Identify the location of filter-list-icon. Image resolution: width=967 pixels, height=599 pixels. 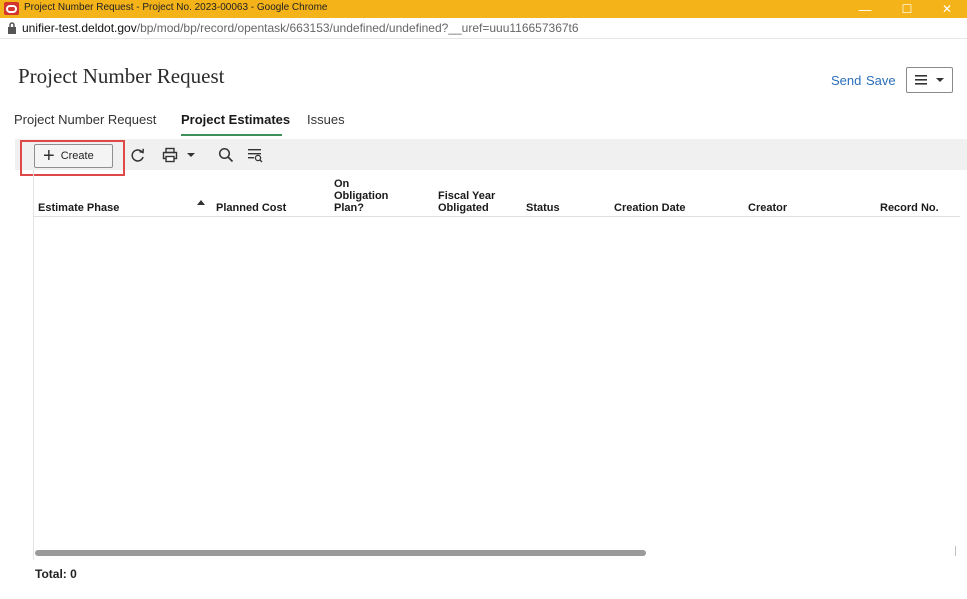
(255, 156).